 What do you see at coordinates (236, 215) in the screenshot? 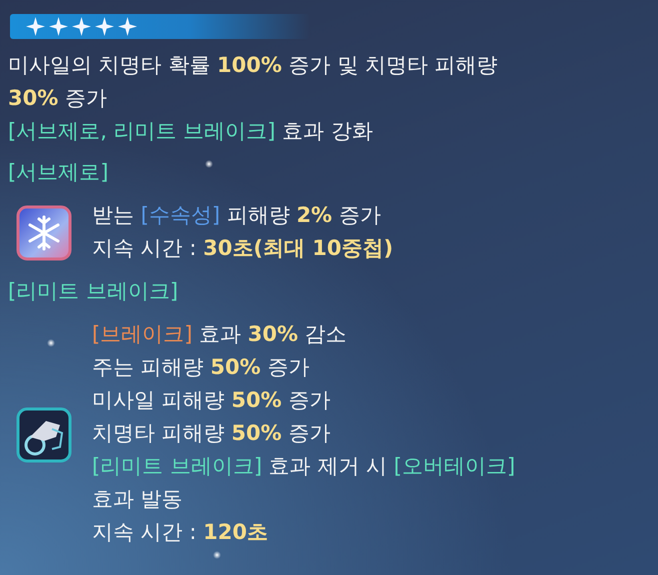
I see `effect-text: 받는 [수속성] 피해량 2% 증가` at bounding box center [236, 215].